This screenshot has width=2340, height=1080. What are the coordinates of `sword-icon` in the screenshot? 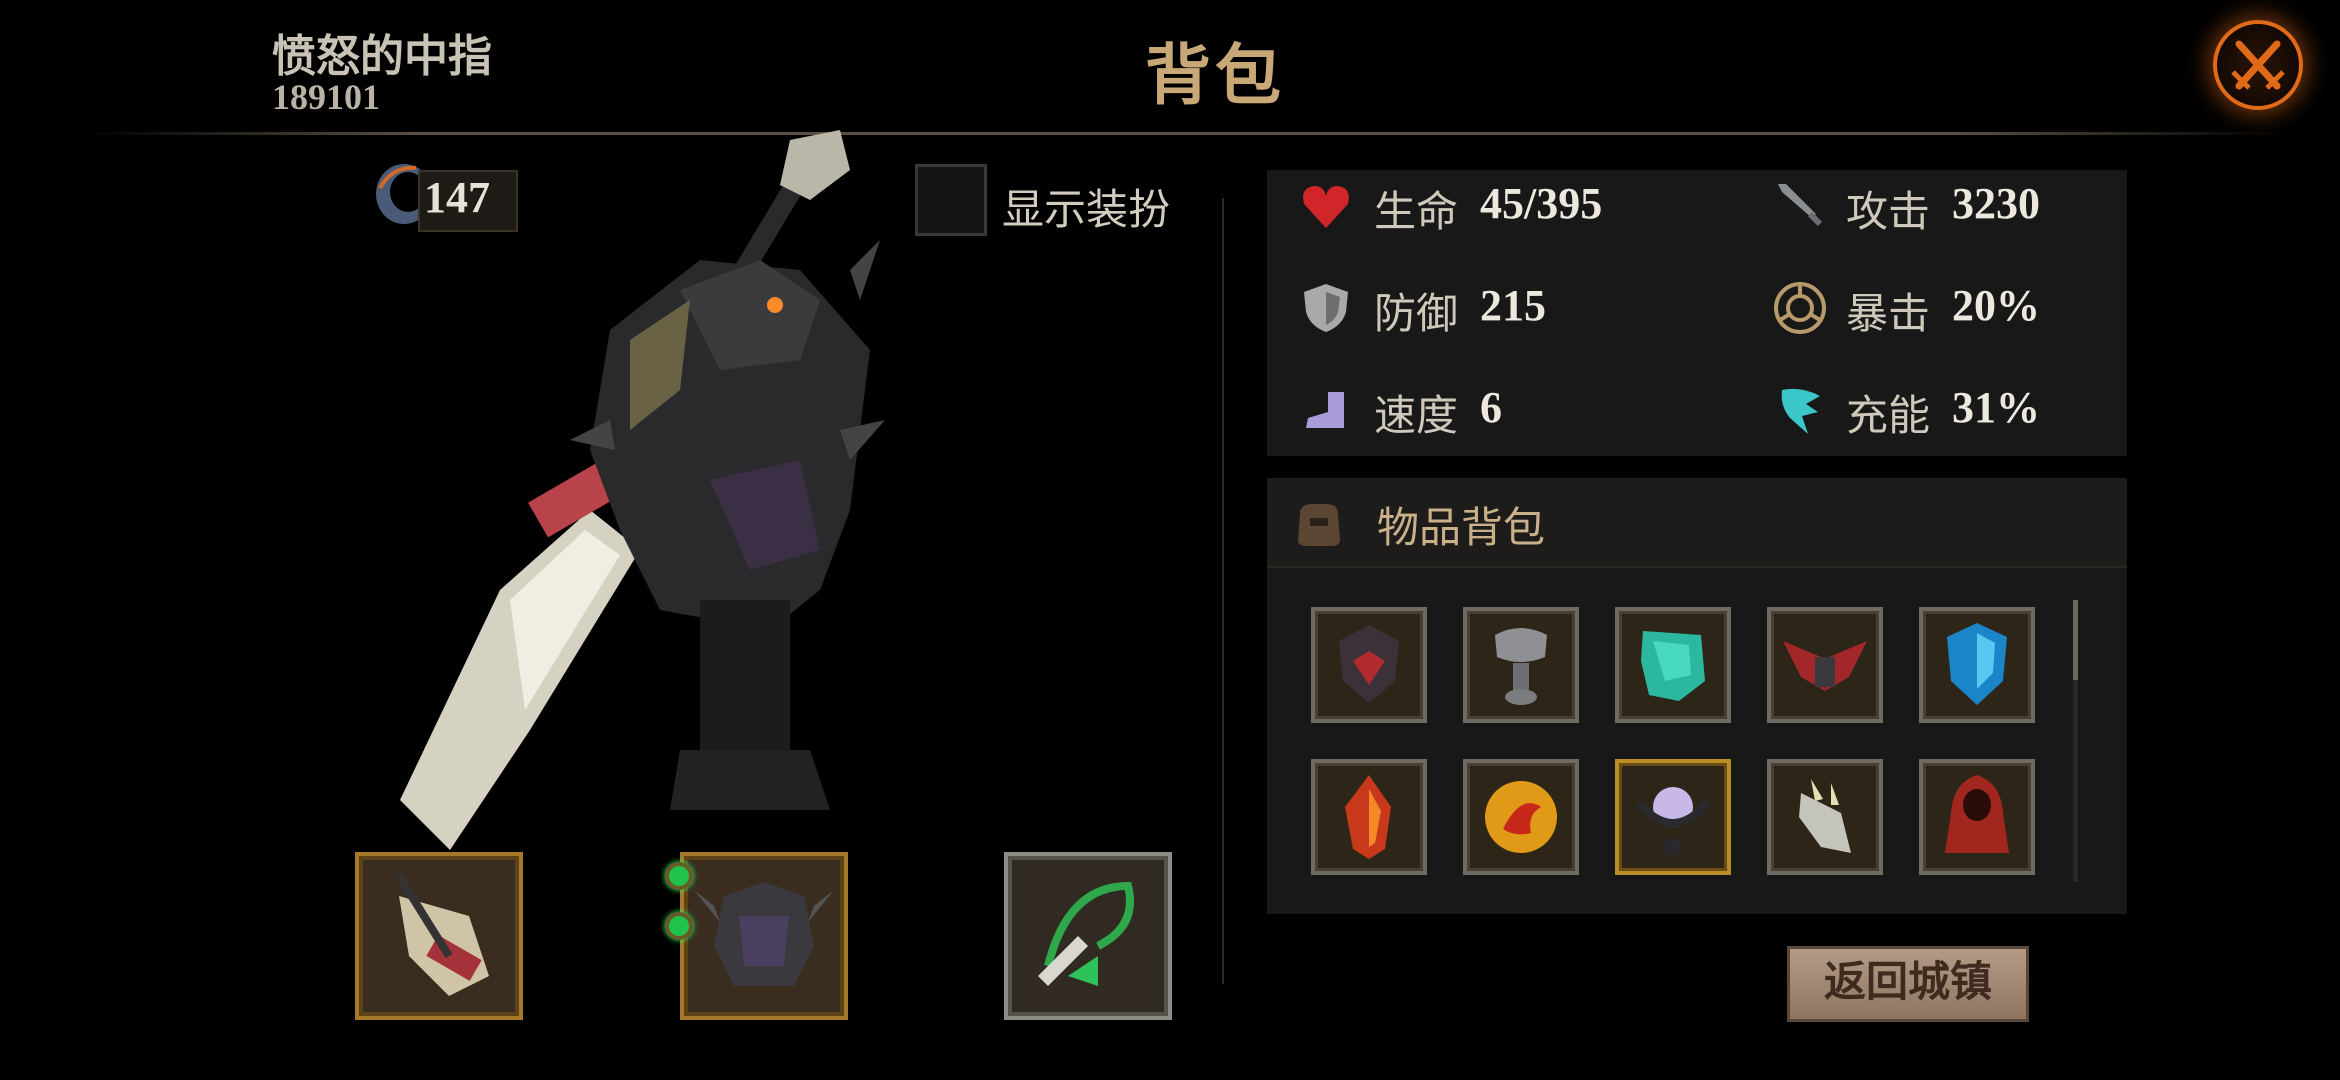 It's located at (1800, 205).